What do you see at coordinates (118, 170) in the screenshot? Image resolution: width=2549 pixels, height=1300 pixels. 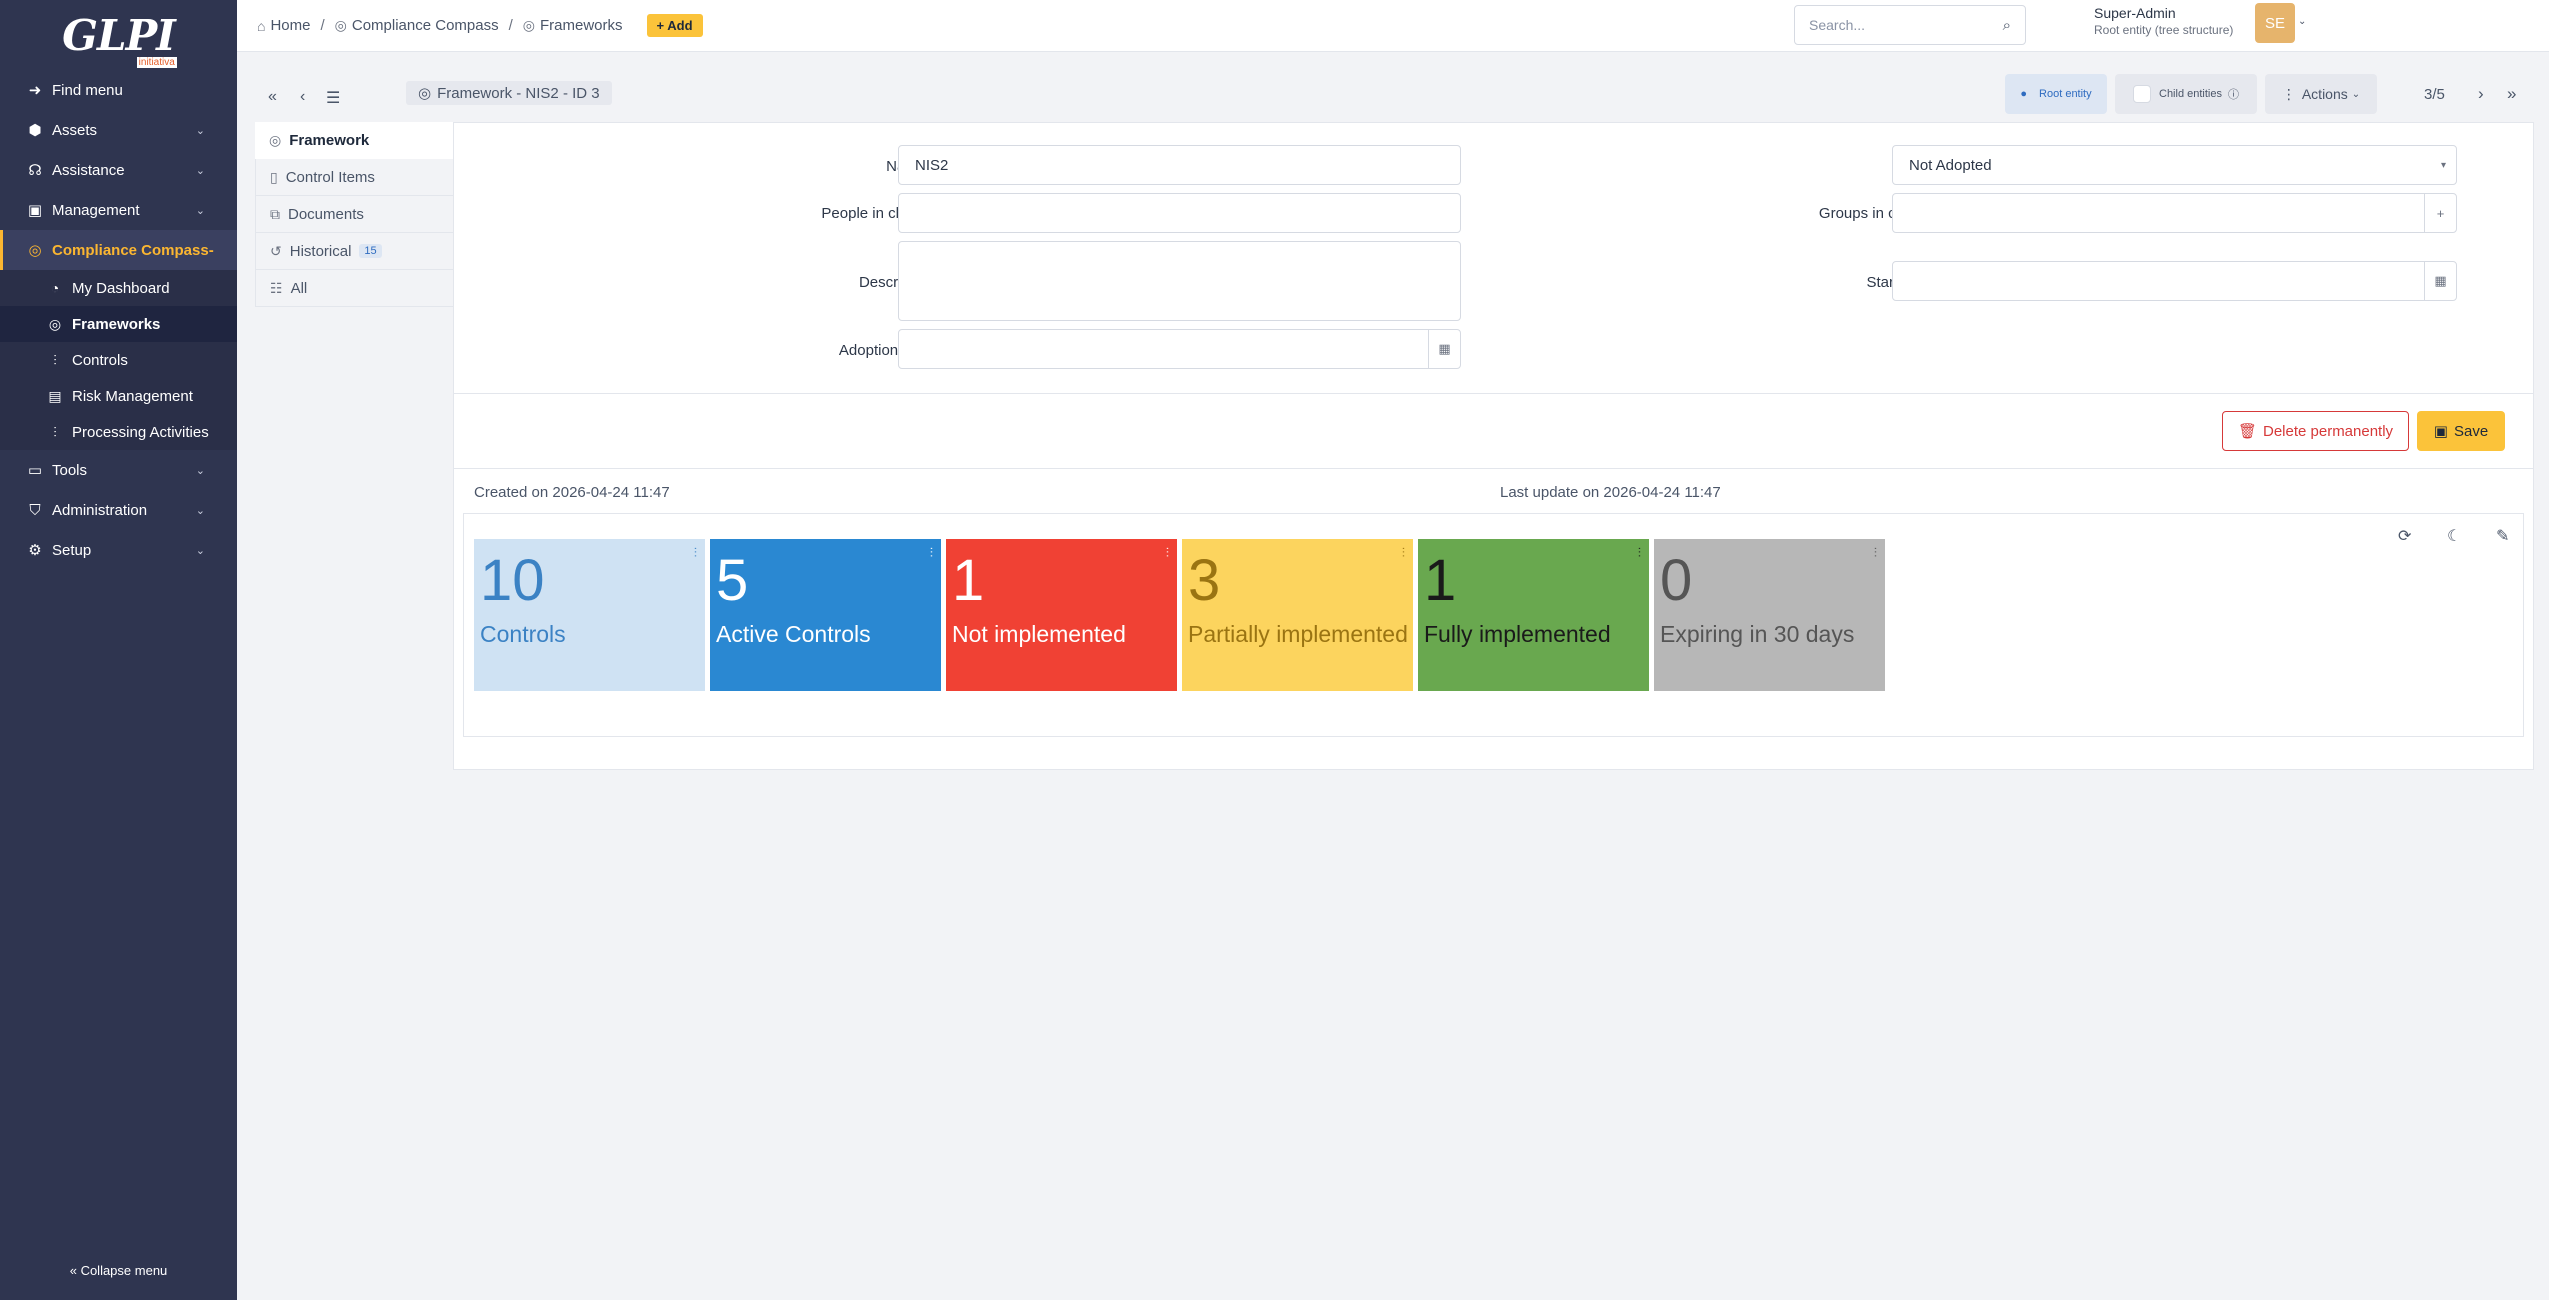 I see `nav-assistance: ☊ Assistance ⌄` at bounding box center [118, 170].